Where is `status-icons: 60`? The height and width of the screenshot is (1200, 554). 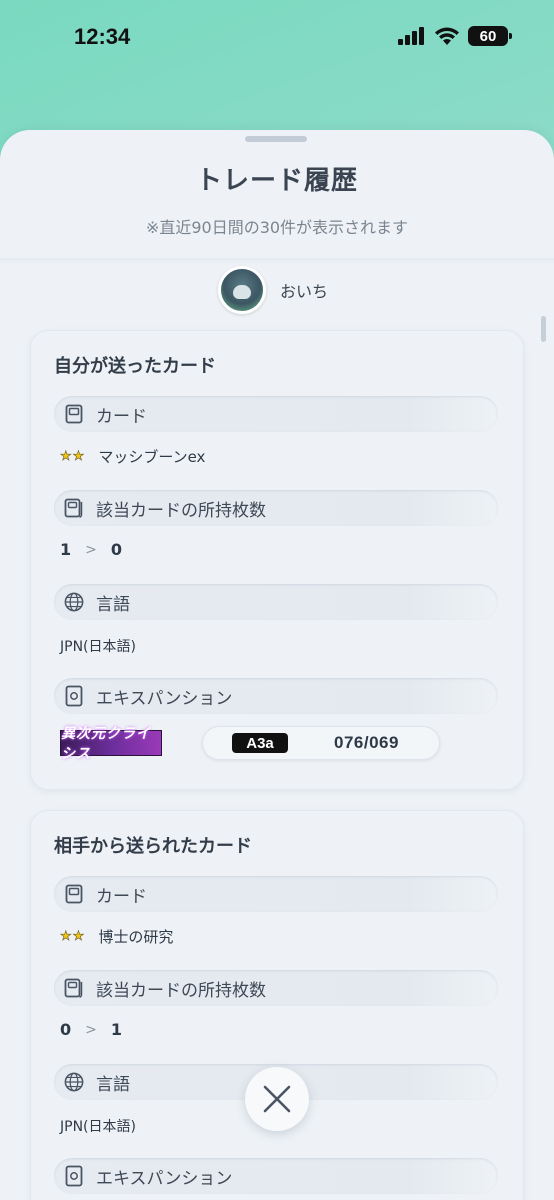 status-icons: 60 is located at coordinates (455, 36).